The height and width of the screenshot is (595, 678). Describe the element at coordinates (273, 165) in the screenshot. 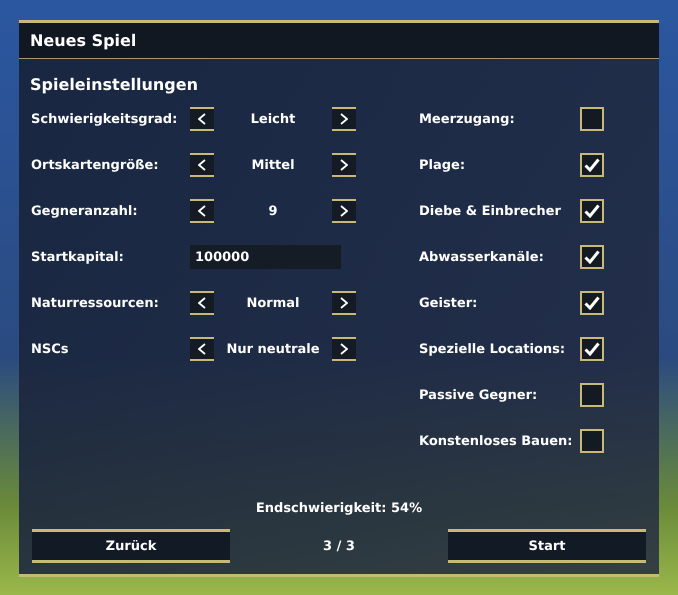

I see `setting-value: Mittel` at that location.